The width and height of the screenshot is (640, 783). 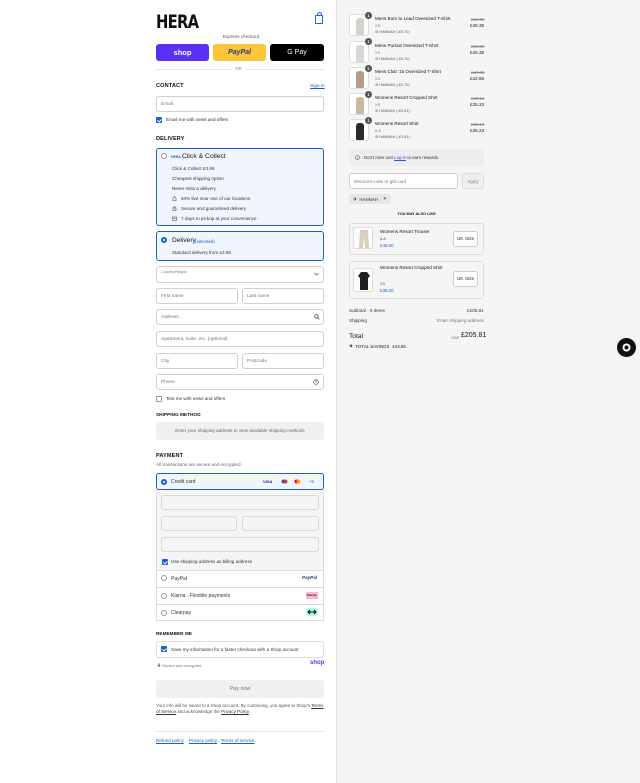 What do you see at coordinates (394, 85) in the screenshot?
I see `cart-item-3-discount-text: HANNAH (-£4.70)` at bounding box center [394, 85].